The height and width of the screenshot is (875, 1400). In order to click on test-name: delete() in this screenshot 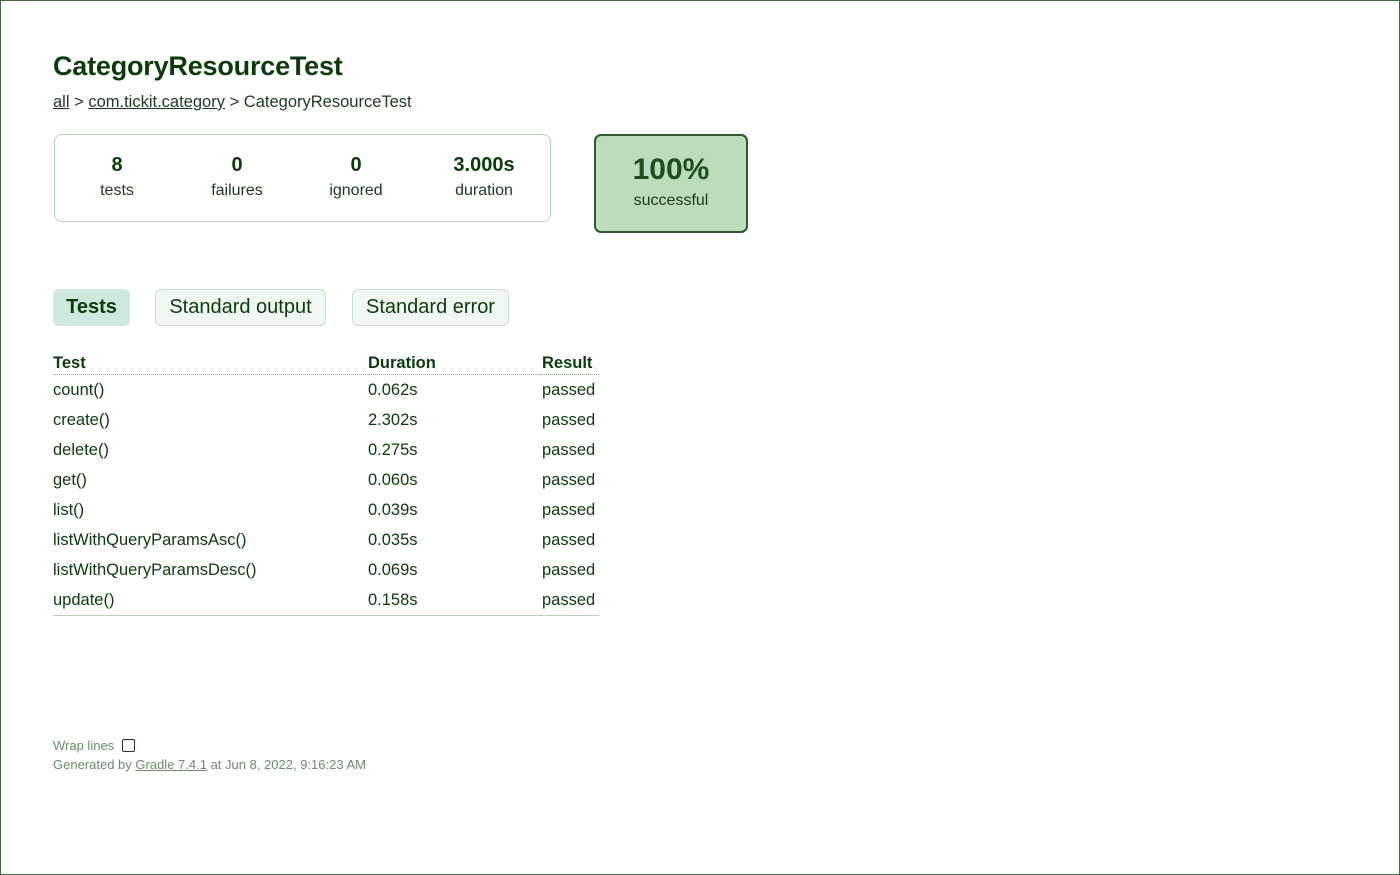, I will do `click(81, 450)`.